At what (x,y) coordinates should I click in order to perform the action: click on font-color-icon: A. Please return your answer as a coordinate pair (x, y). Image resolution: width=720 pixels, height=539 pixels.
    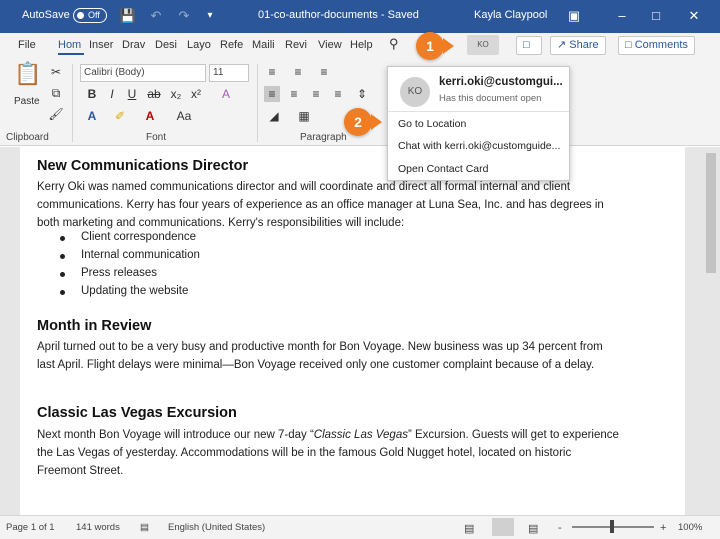
    Looking at the image, I should click on (150, 116).